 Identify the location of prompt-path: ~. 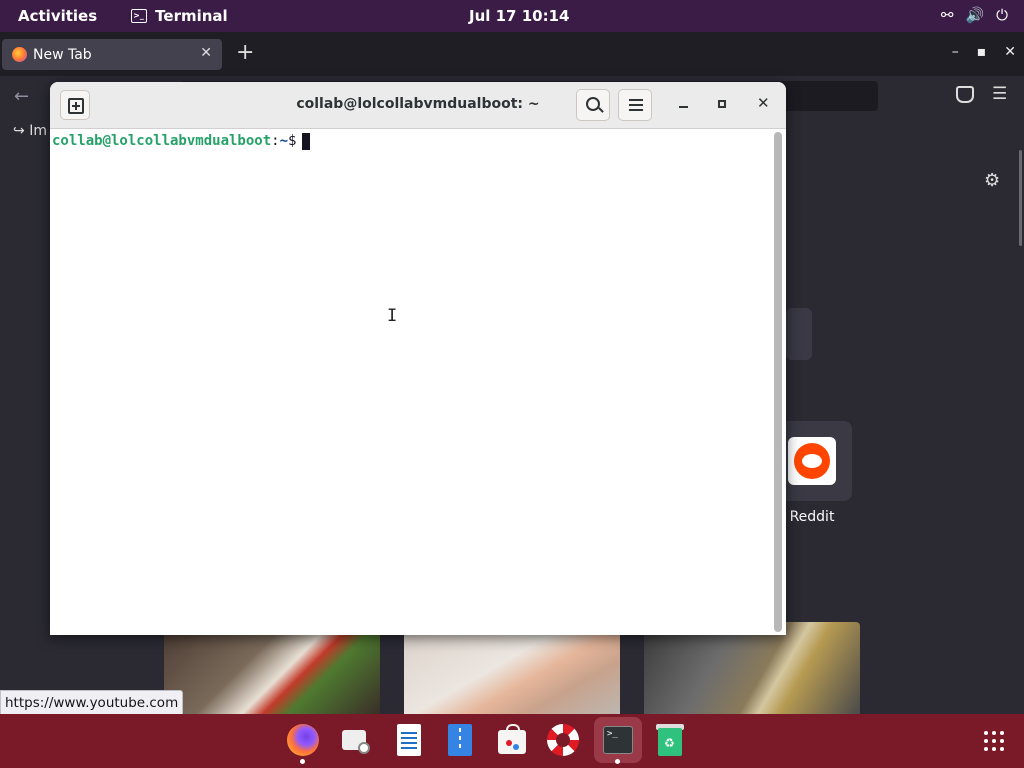
(284, 141).